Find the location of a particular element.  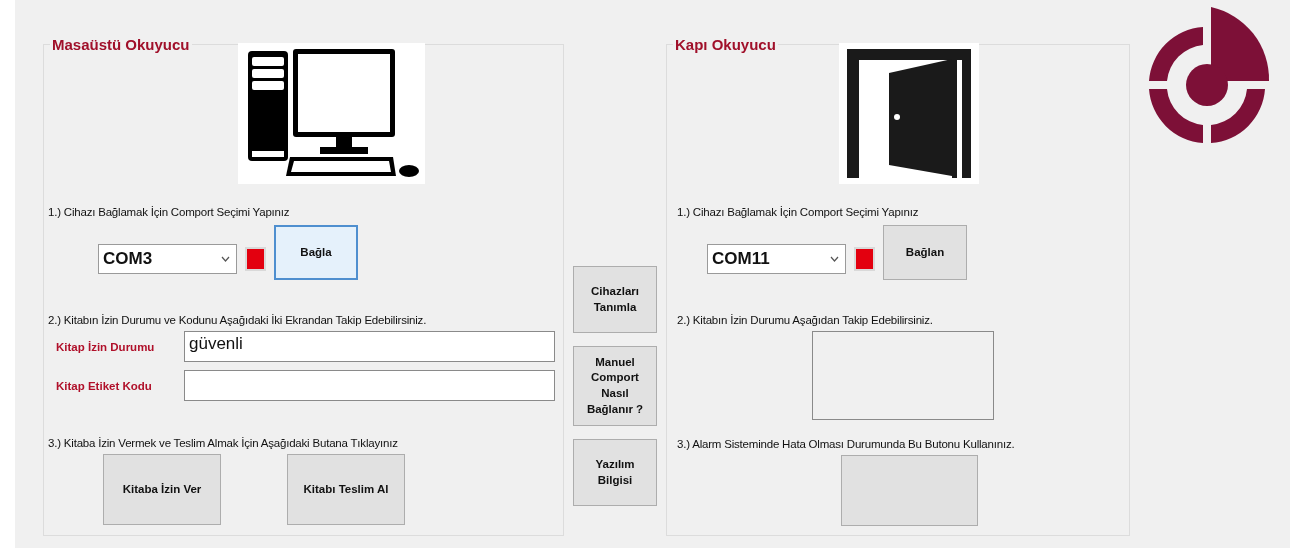

side-button: Manuel Comport Nasıl Bağlanır ? is located at coordinates (615, 386).